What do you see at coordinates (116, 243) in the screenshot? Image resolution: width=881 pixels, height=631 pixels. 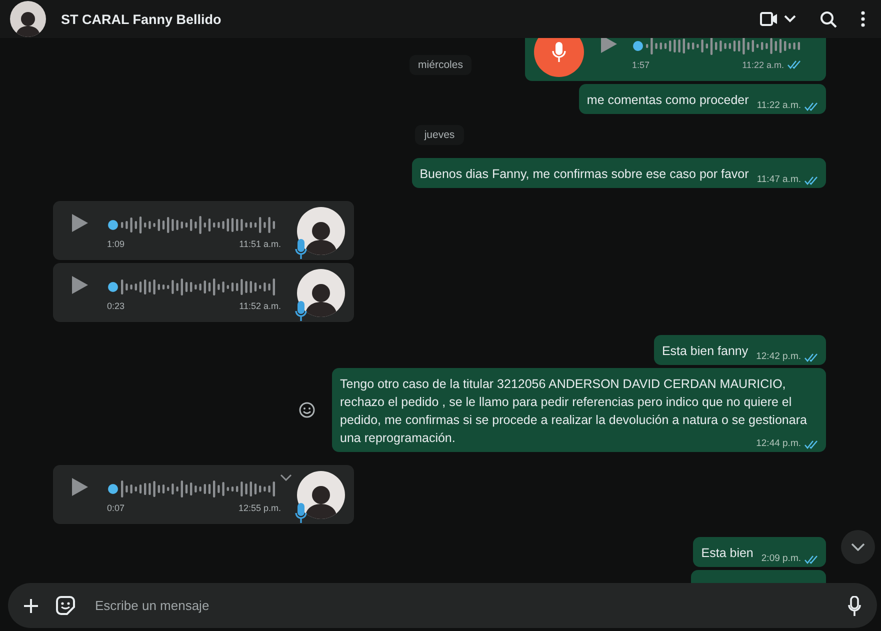 I see `voice-duration: 1:09` at bounding box center [116, 243].